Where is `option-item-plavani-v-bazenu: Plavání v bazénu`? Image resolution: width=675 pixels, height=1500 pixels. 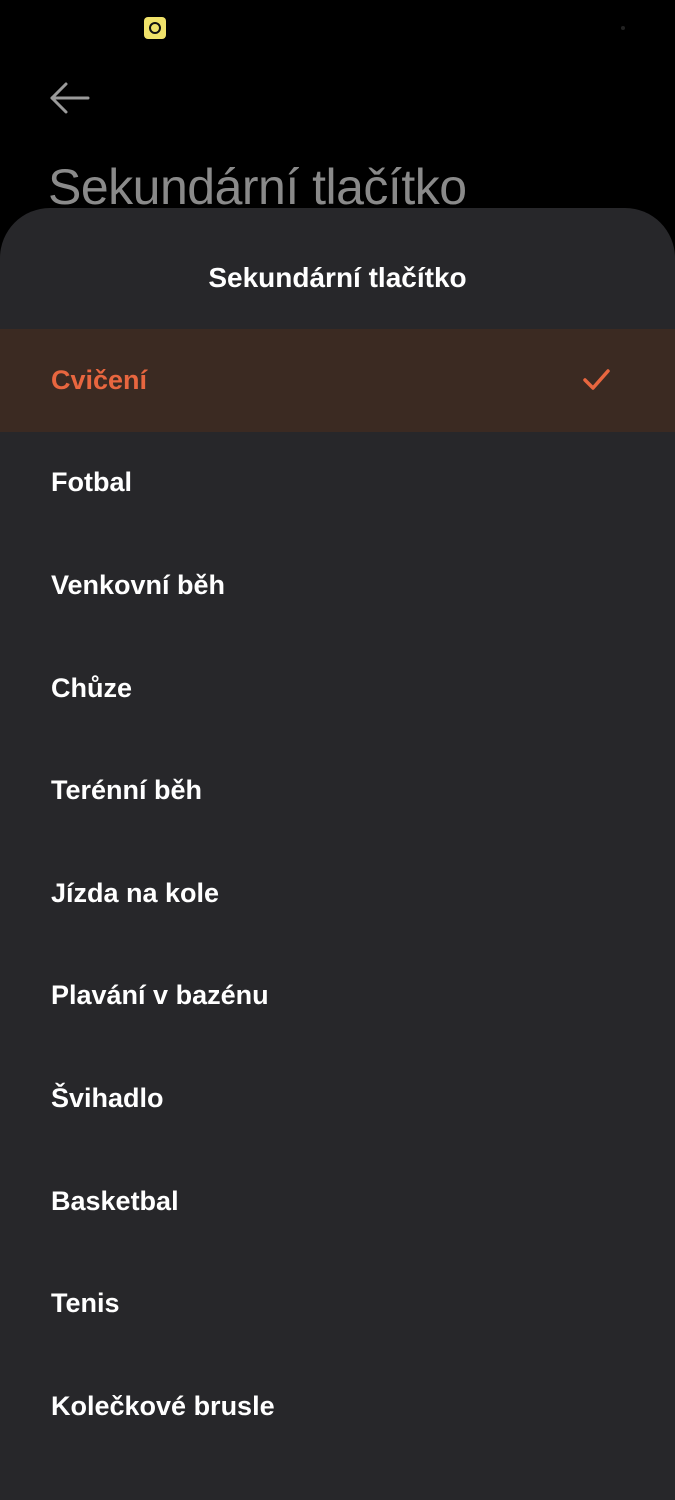
option-item-plavani-v-bazenu: Plavání v bazénu is located at coordinates (337, 996).